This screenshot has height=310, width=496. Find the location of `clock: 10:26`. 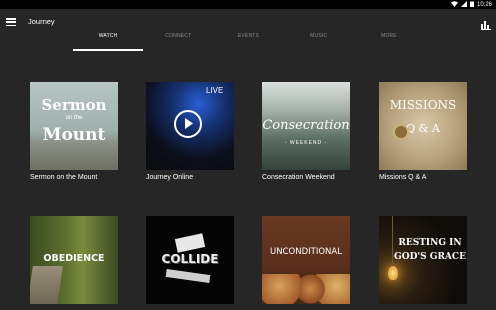

clock: 10:26 is located at coordinates (484, 4).